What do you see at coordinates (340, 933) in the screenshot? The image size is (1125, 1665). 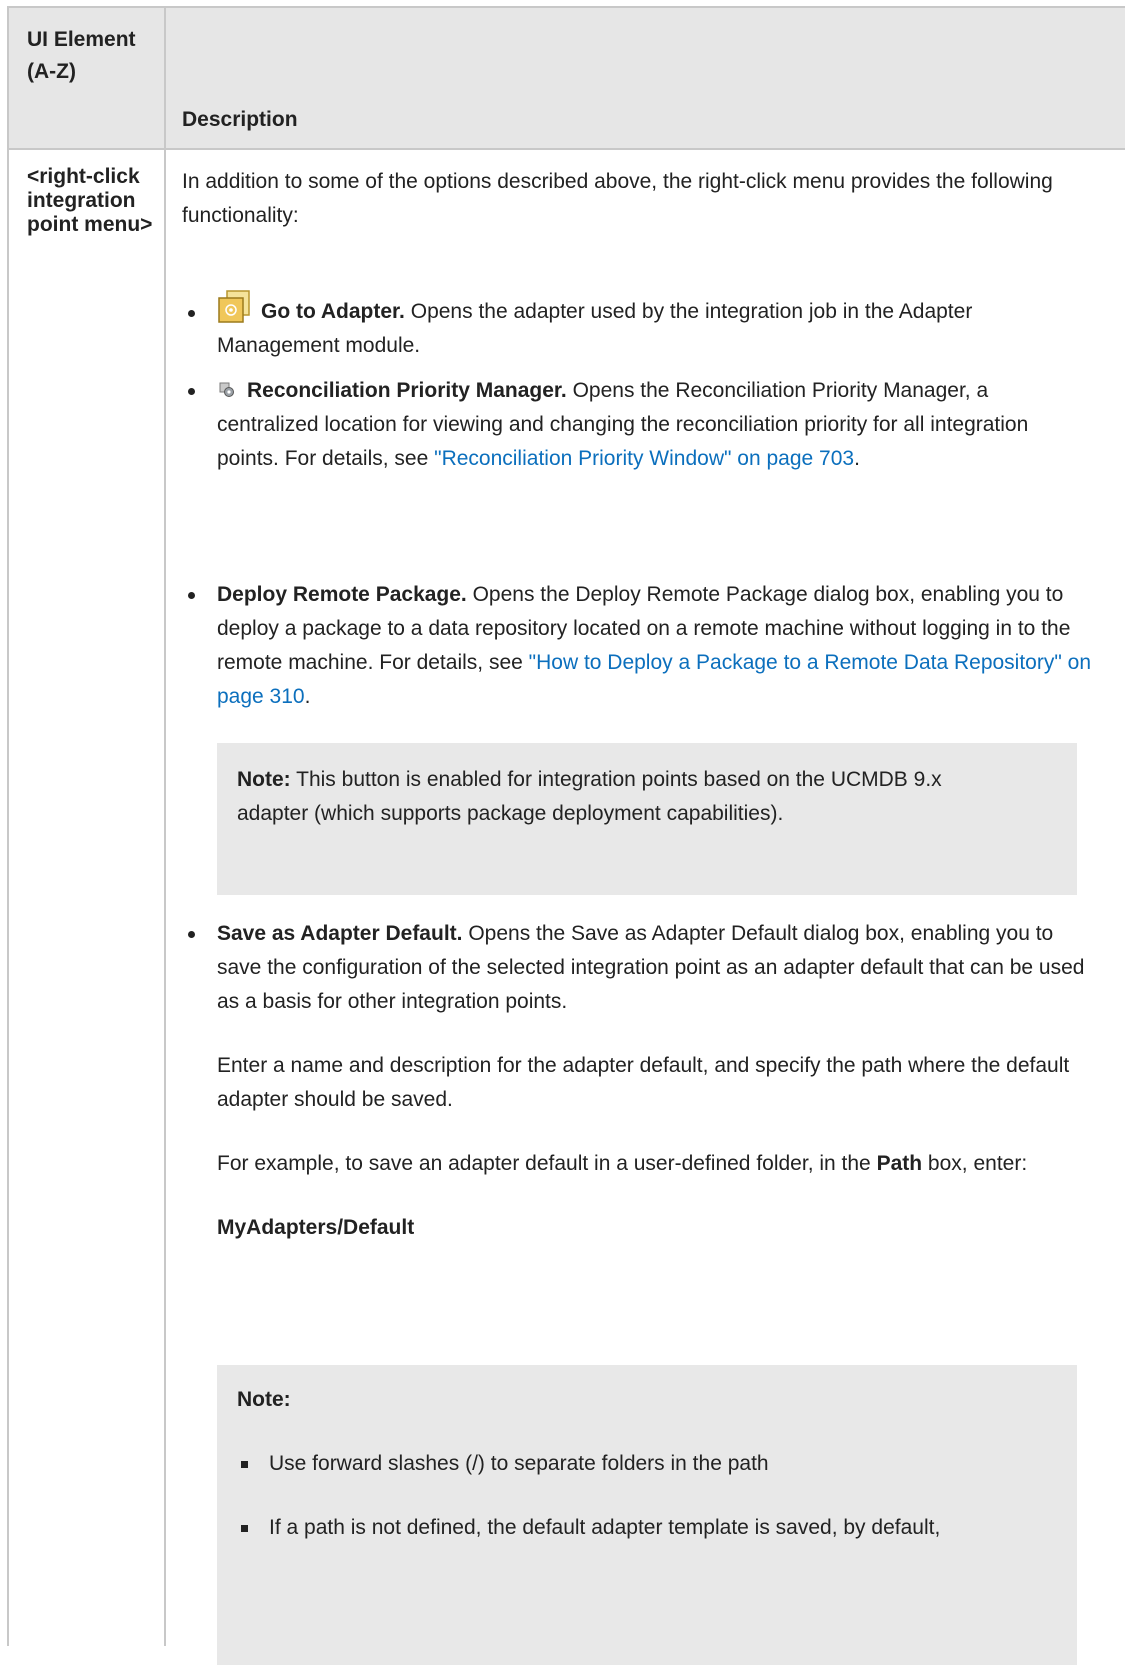 I see `item-title: Save as Adapter Default.` at bounding box center [340, 933].